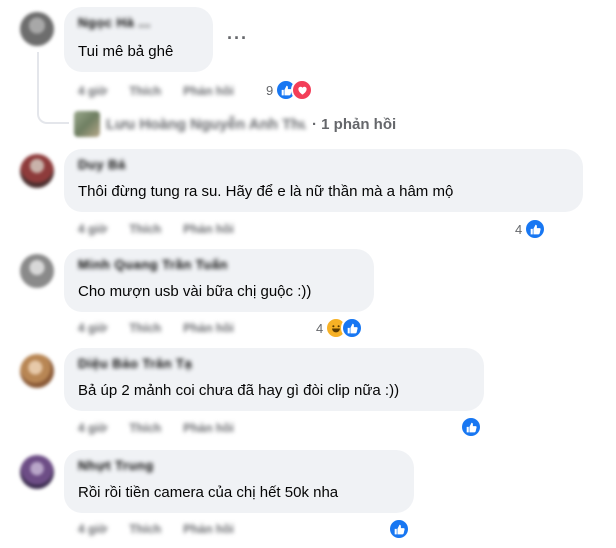  Describe the element at coordinates (153, 264) in the screenshot. I see `comment-author: Minh Quang Trần Tuấn` at that location.